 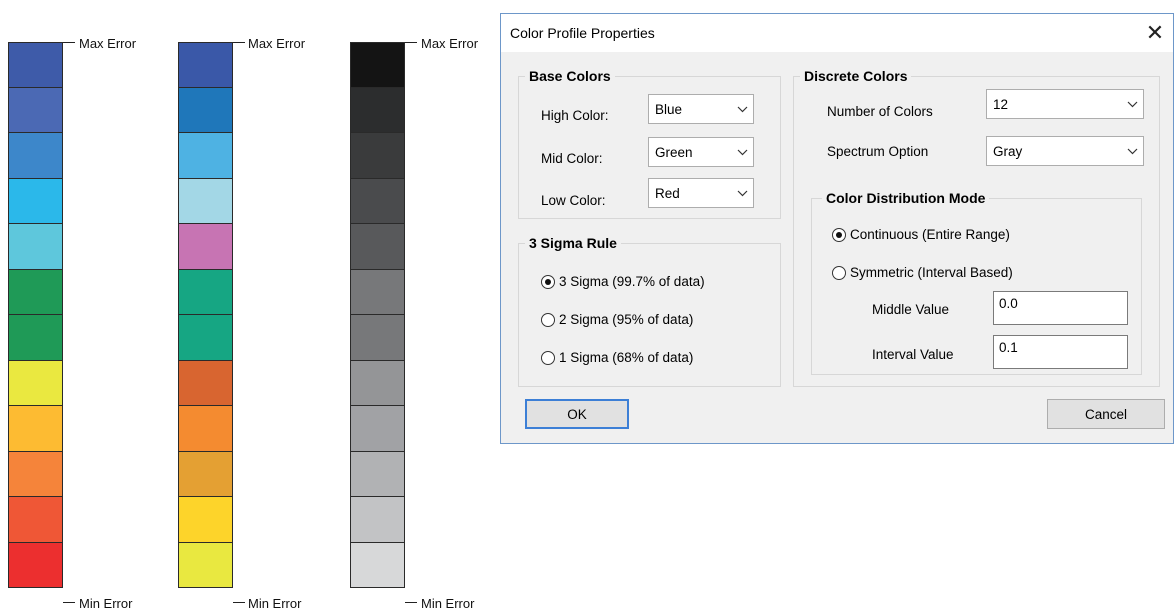 What do you see at coordinates (632, 281) in the screenshot?
I see `radio-label: 3 Sigma (99.7% of data)` at bounding box center [632, 281].